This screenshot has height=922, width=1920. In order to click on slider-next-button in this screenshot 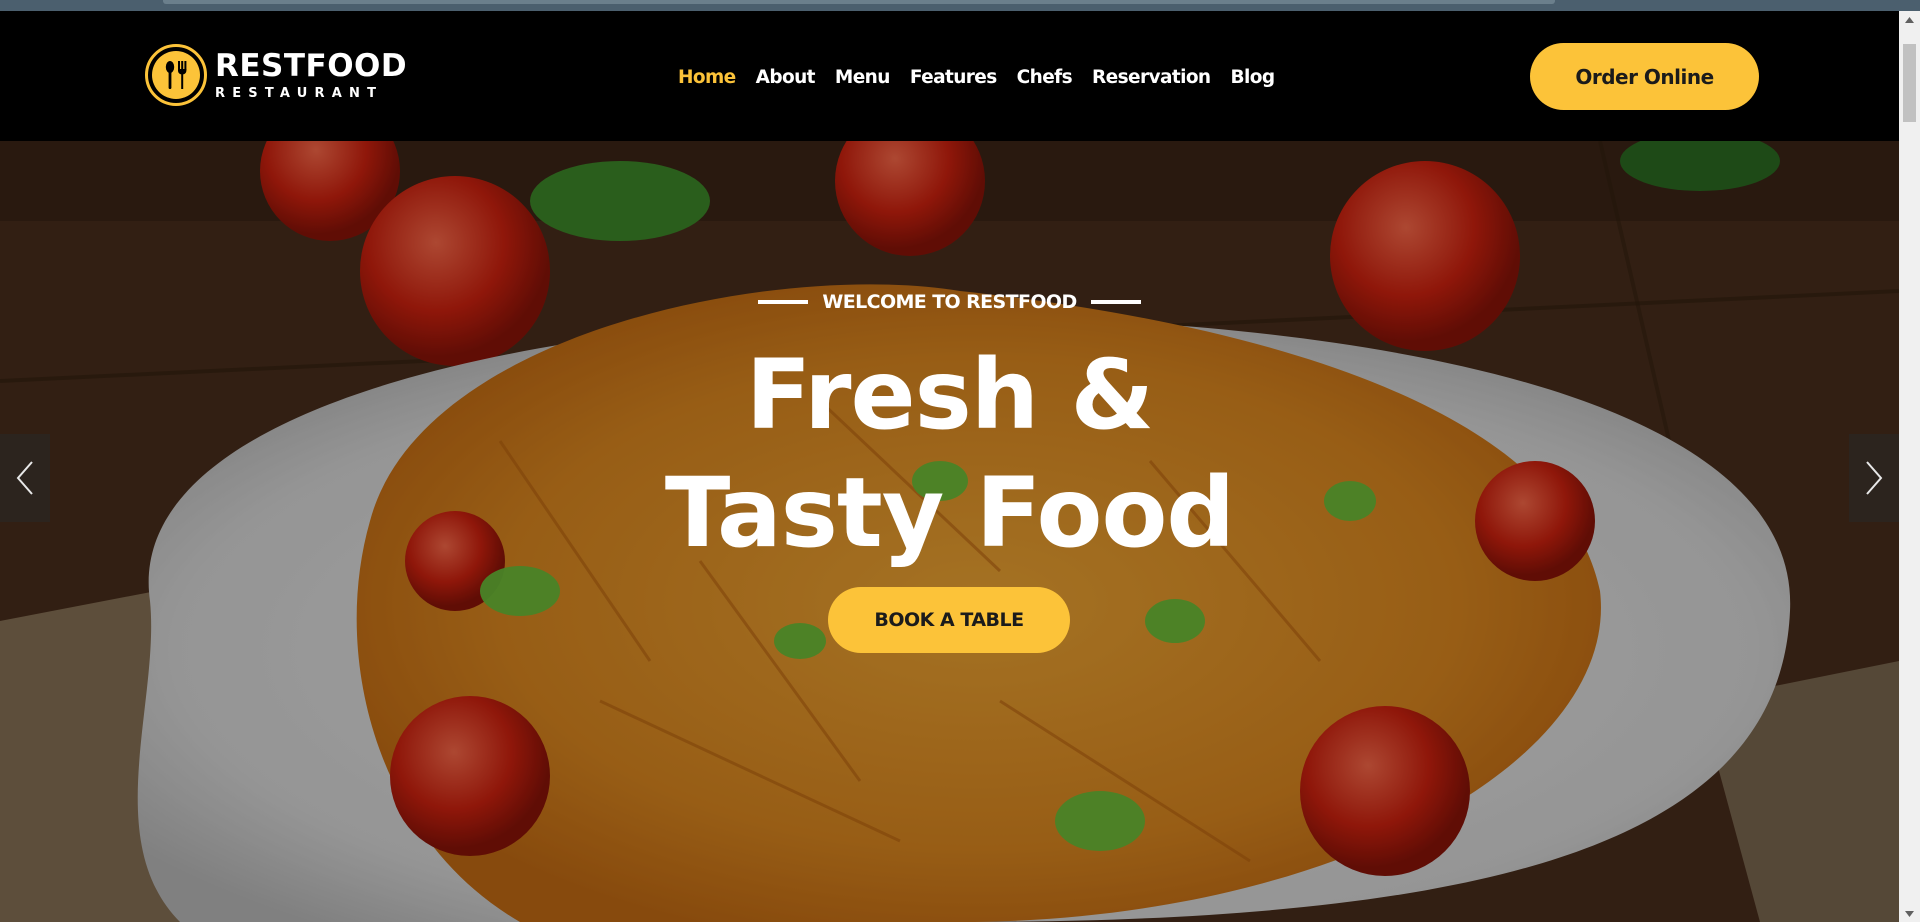, I will do `click(1874, 478)`.